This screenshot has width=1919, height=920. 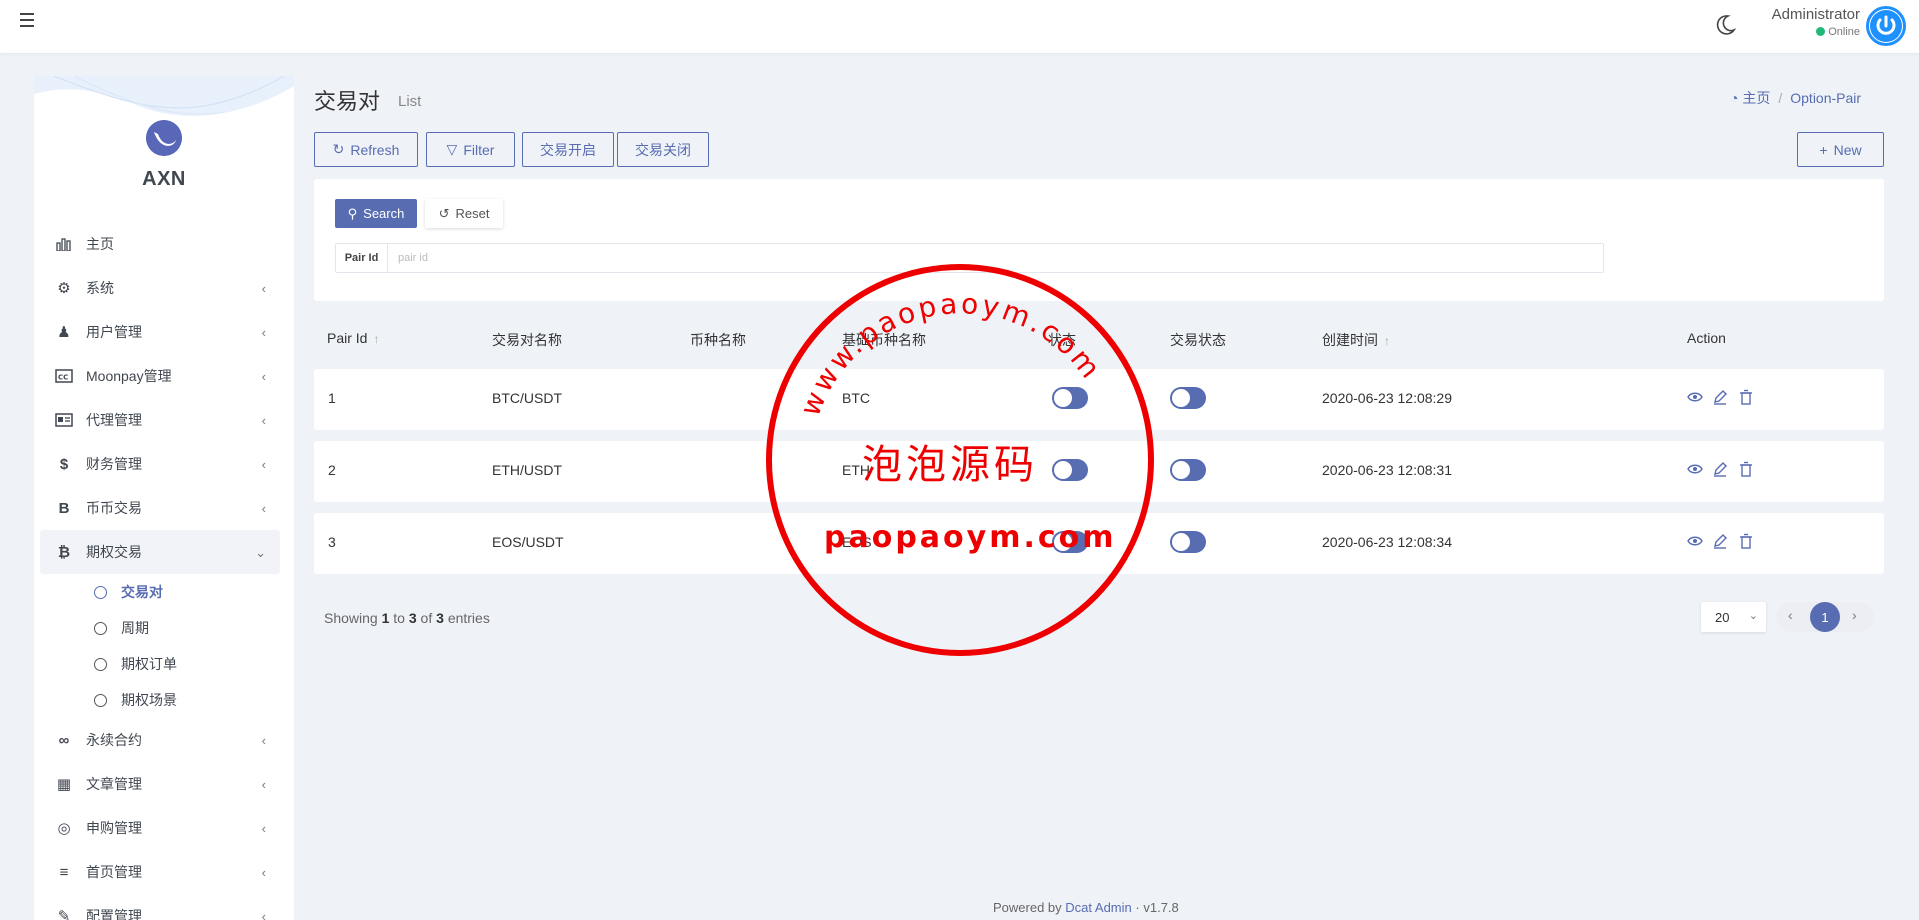 What do you see at coordinates (1753, 616) in the screenshot?
I see `chevron-down-icon: ⌄` at bounding box center [1753, 616].